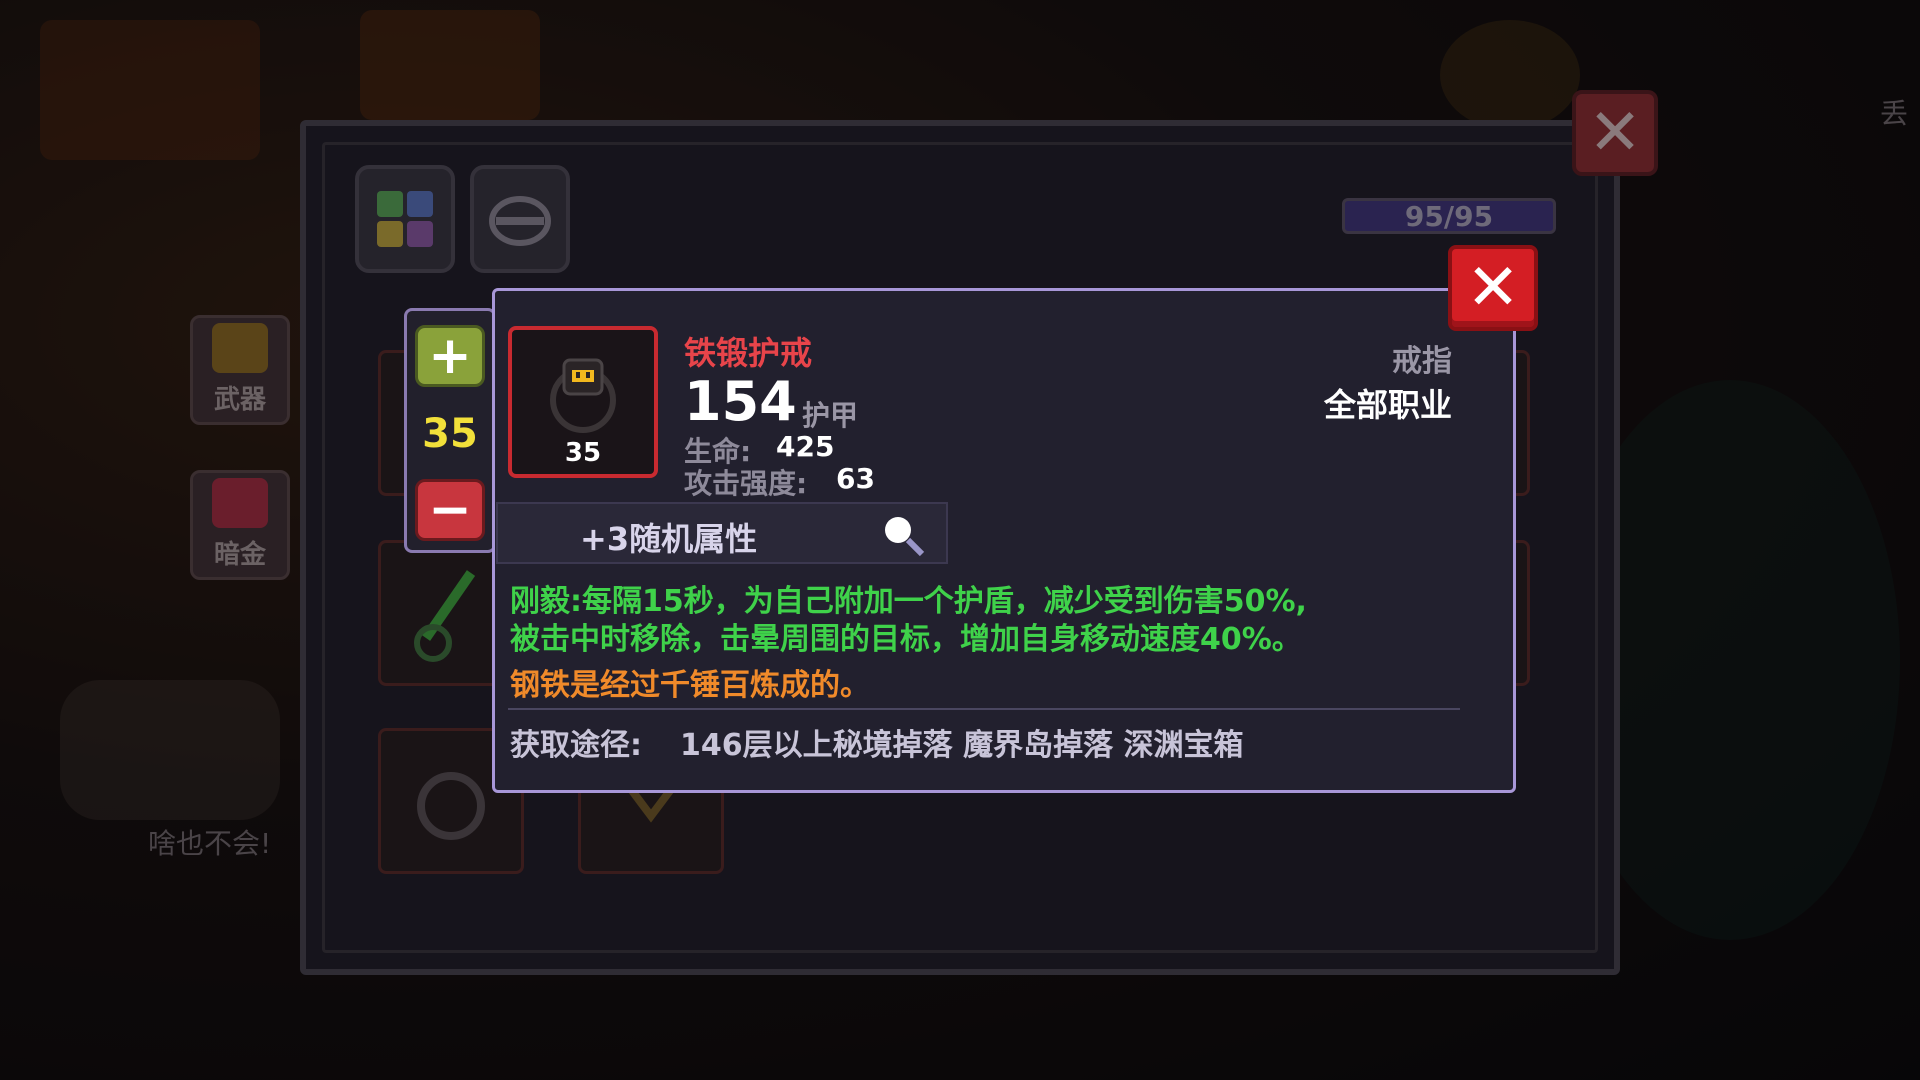 The height and width of the screenshot is (1080, 1920). What do you see at coordinates (239, 400) in the screenshot?
I see `sidebar-tab-weapon-label: 武器` at bounding box center [239, 400].